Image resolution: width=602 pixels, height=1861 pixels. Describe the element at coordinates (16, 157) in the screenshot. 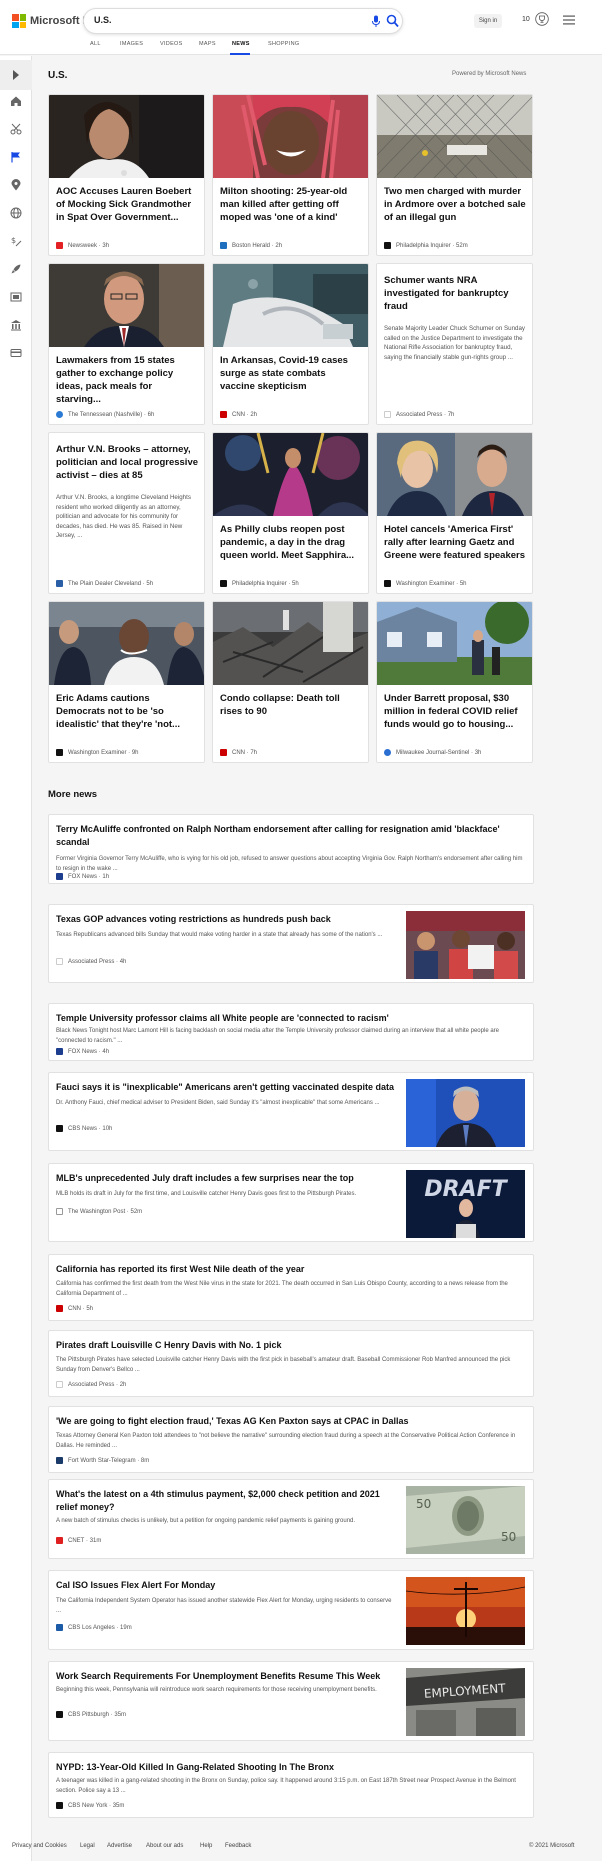

I see `flag-icon` at that location.